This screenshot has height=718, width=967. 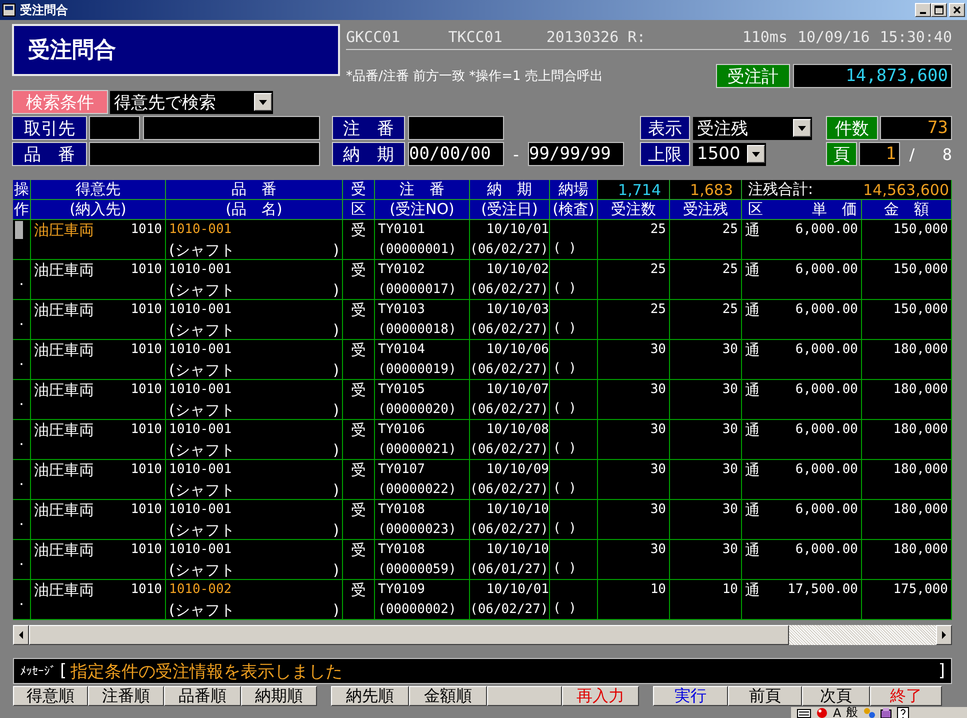 I want to click on order-number-field, so click(x=456, y=128).